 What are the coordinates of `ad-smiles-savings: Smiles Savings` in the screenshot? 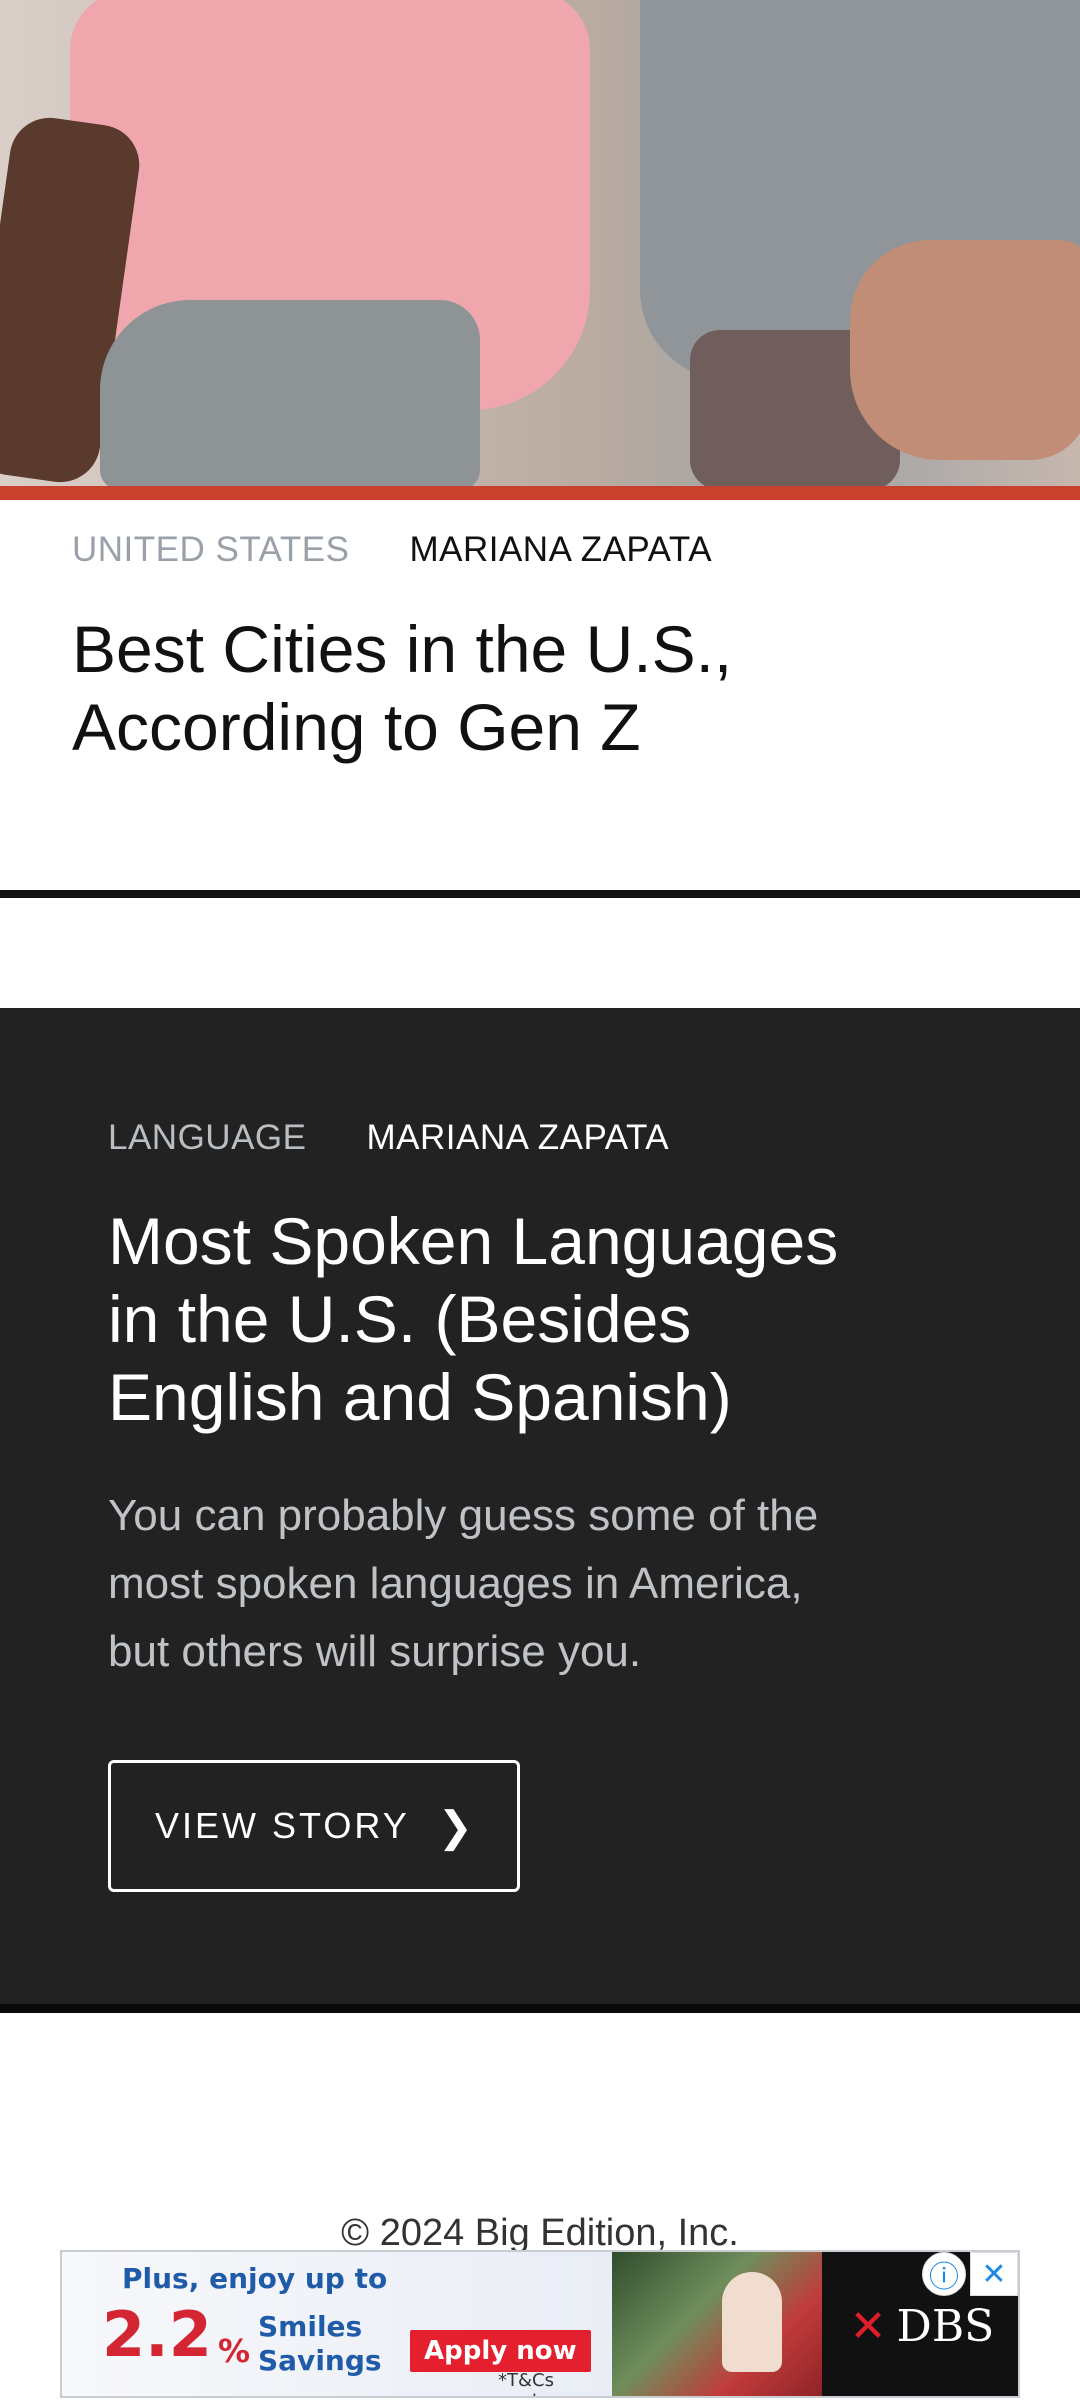 It's located at (320, 2344).